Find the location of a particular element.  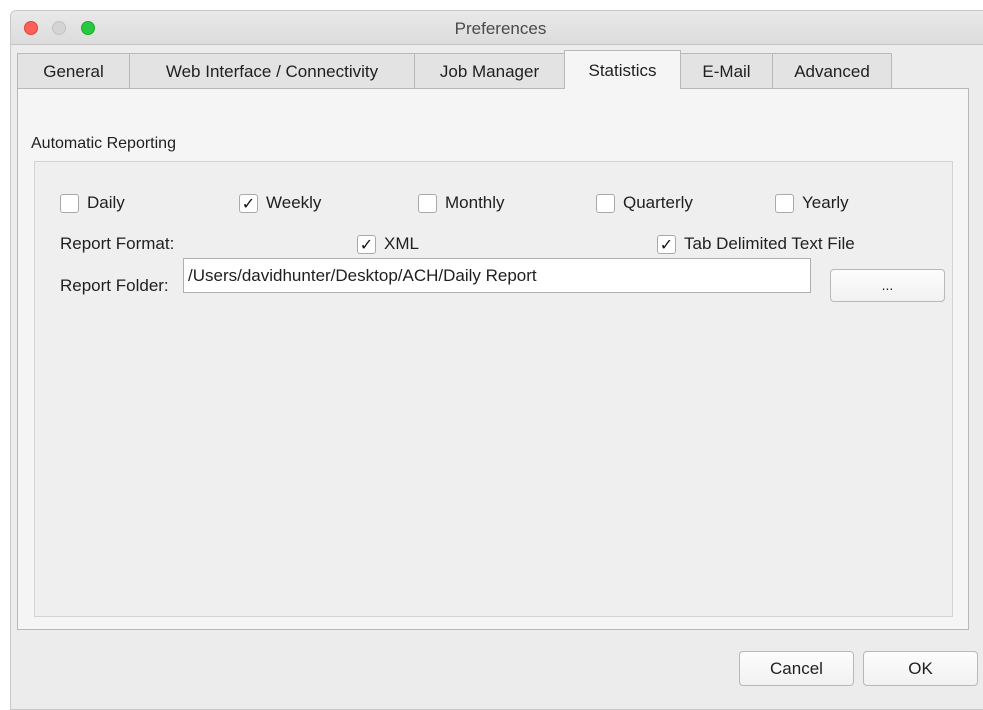

quarterly-checkbox is located at coordinates (605, 203).